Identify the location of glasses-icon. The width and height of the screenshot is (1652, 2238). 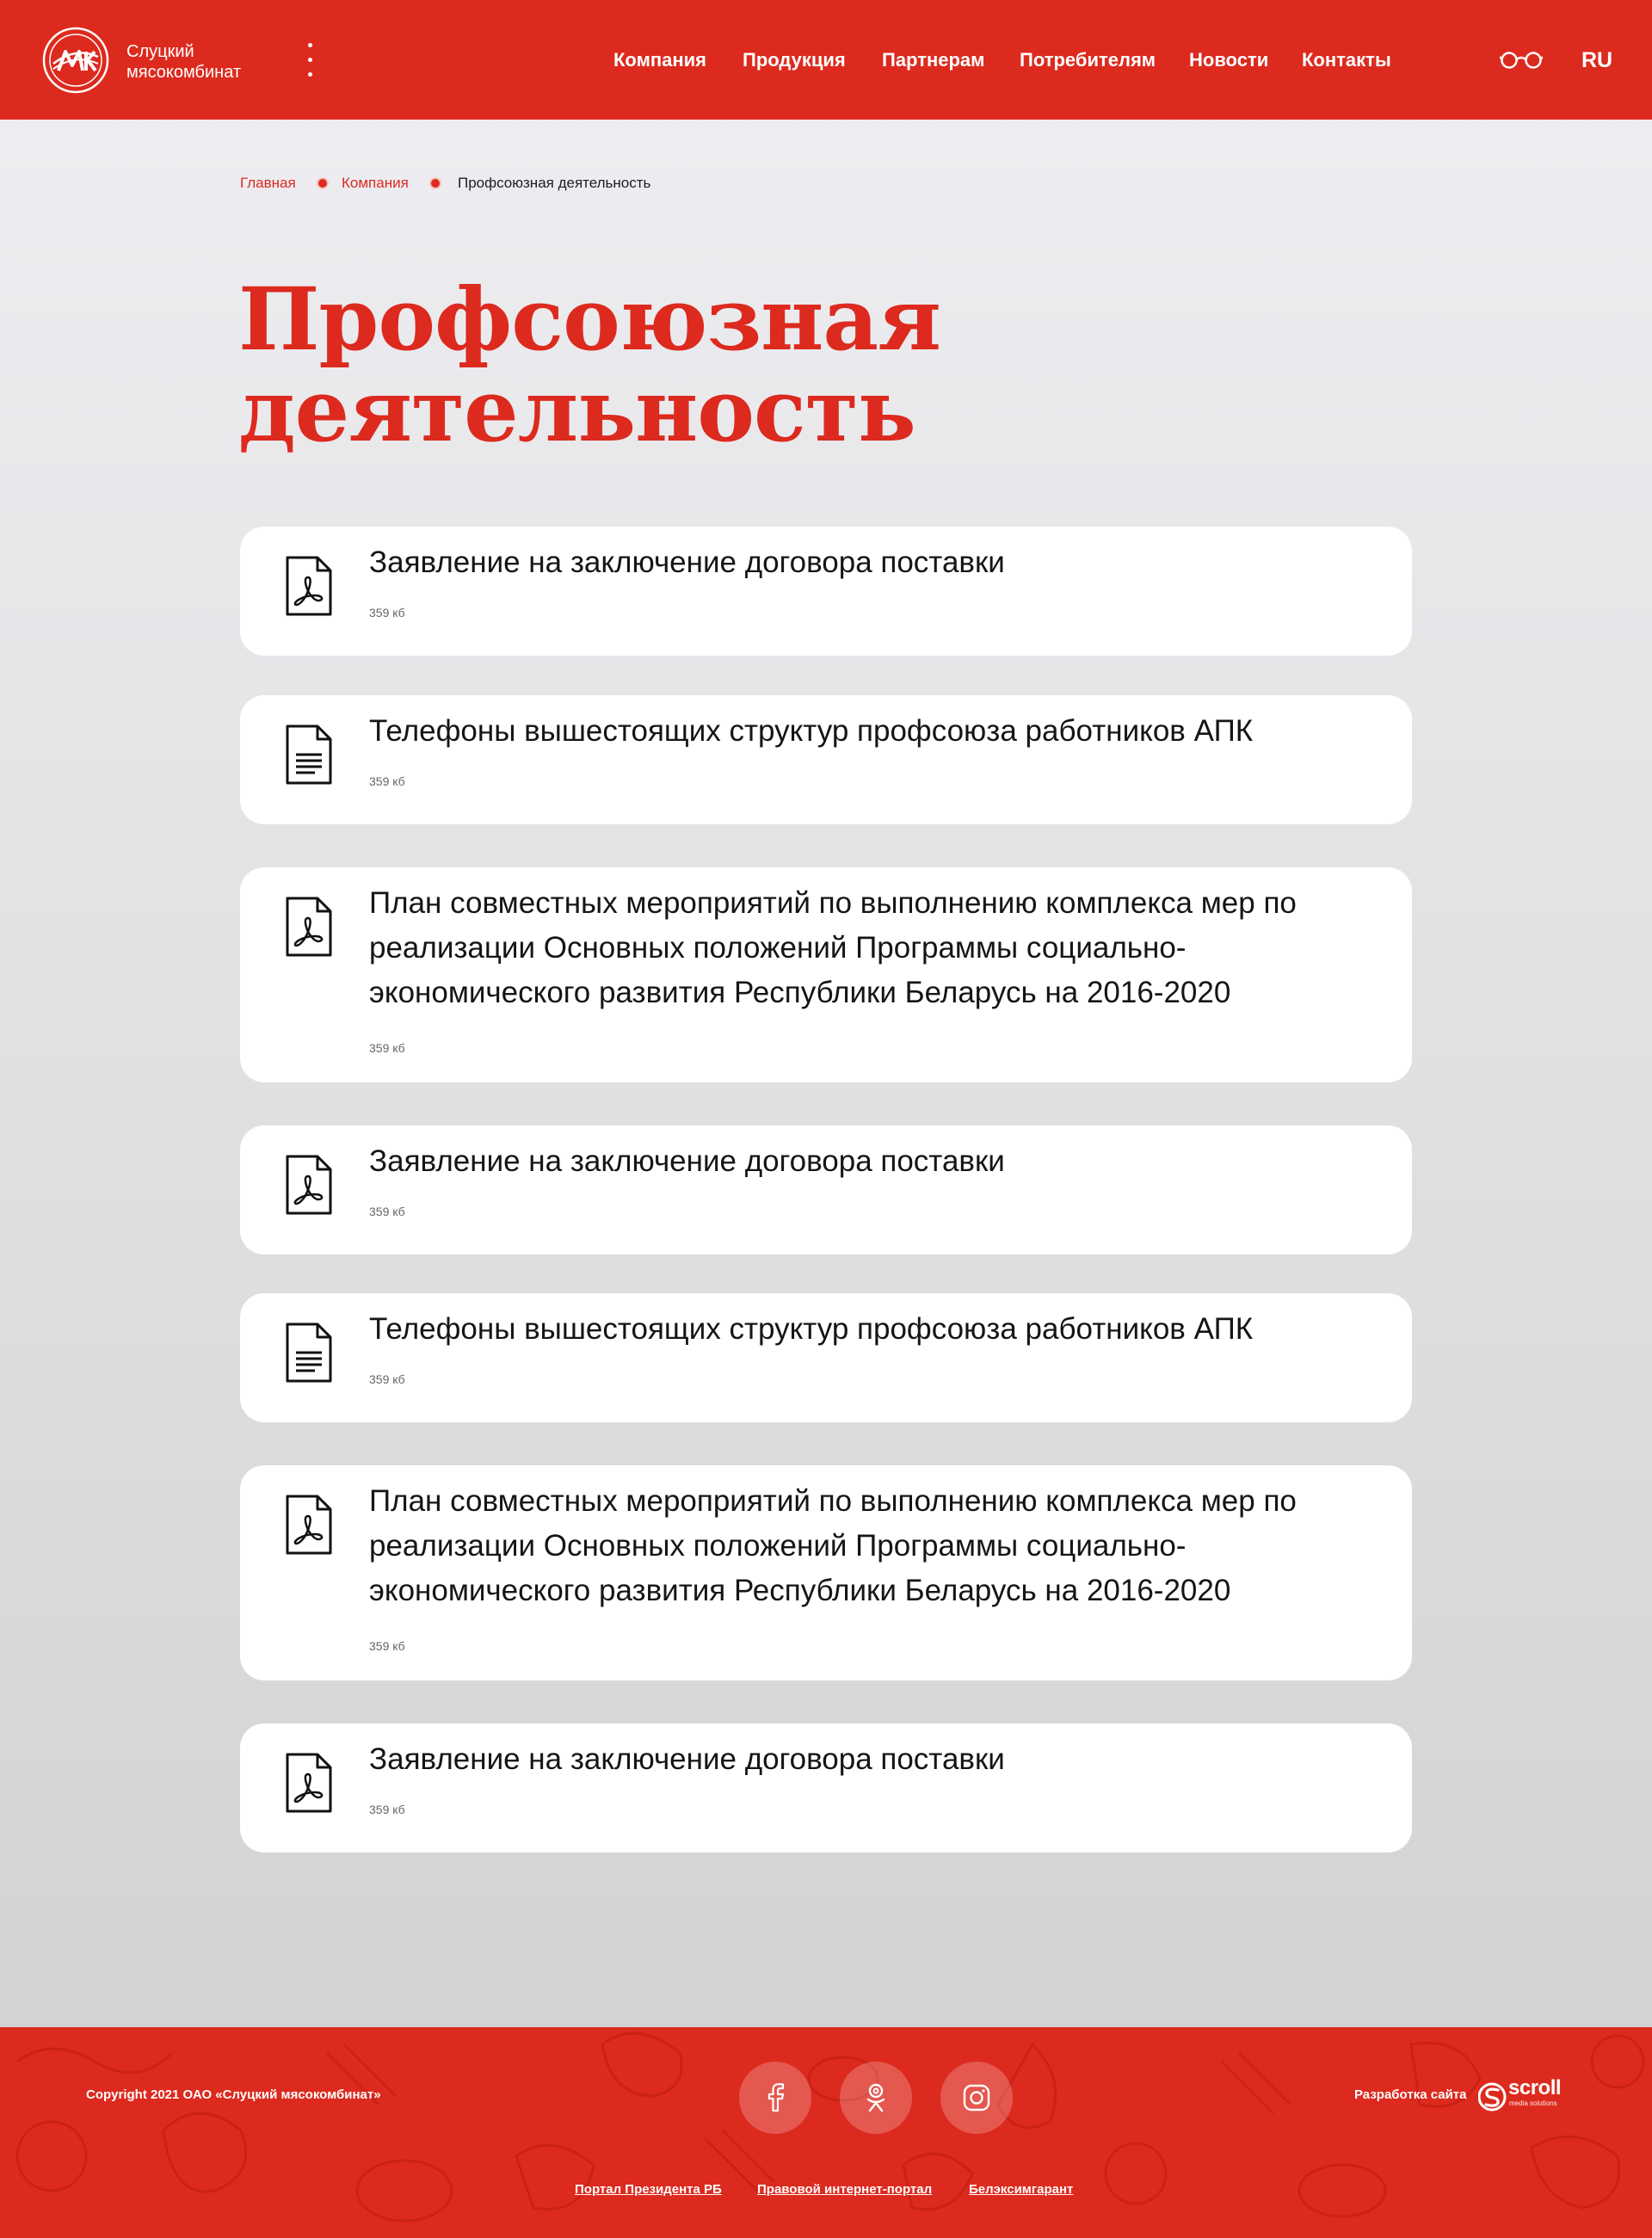
(1521, 60).